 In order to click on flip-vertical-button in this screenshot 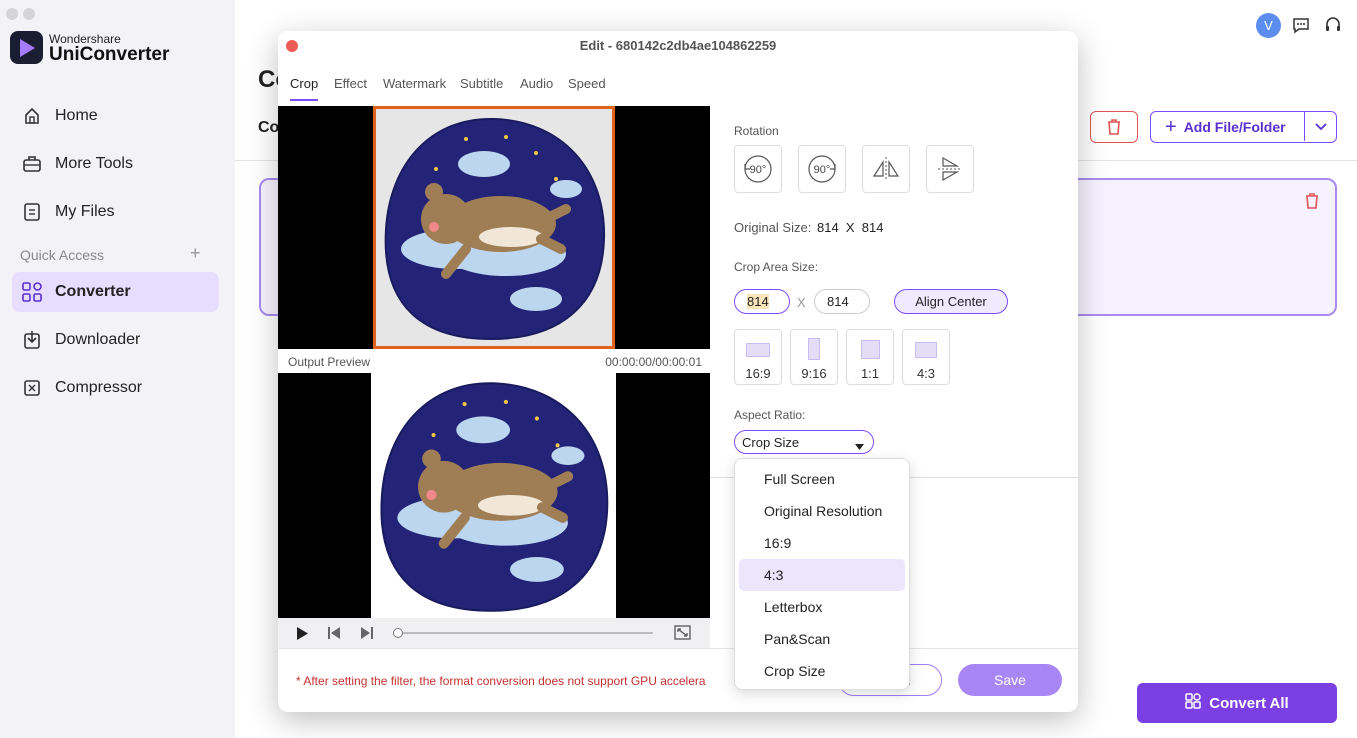, I will do `click(950, 169)`.